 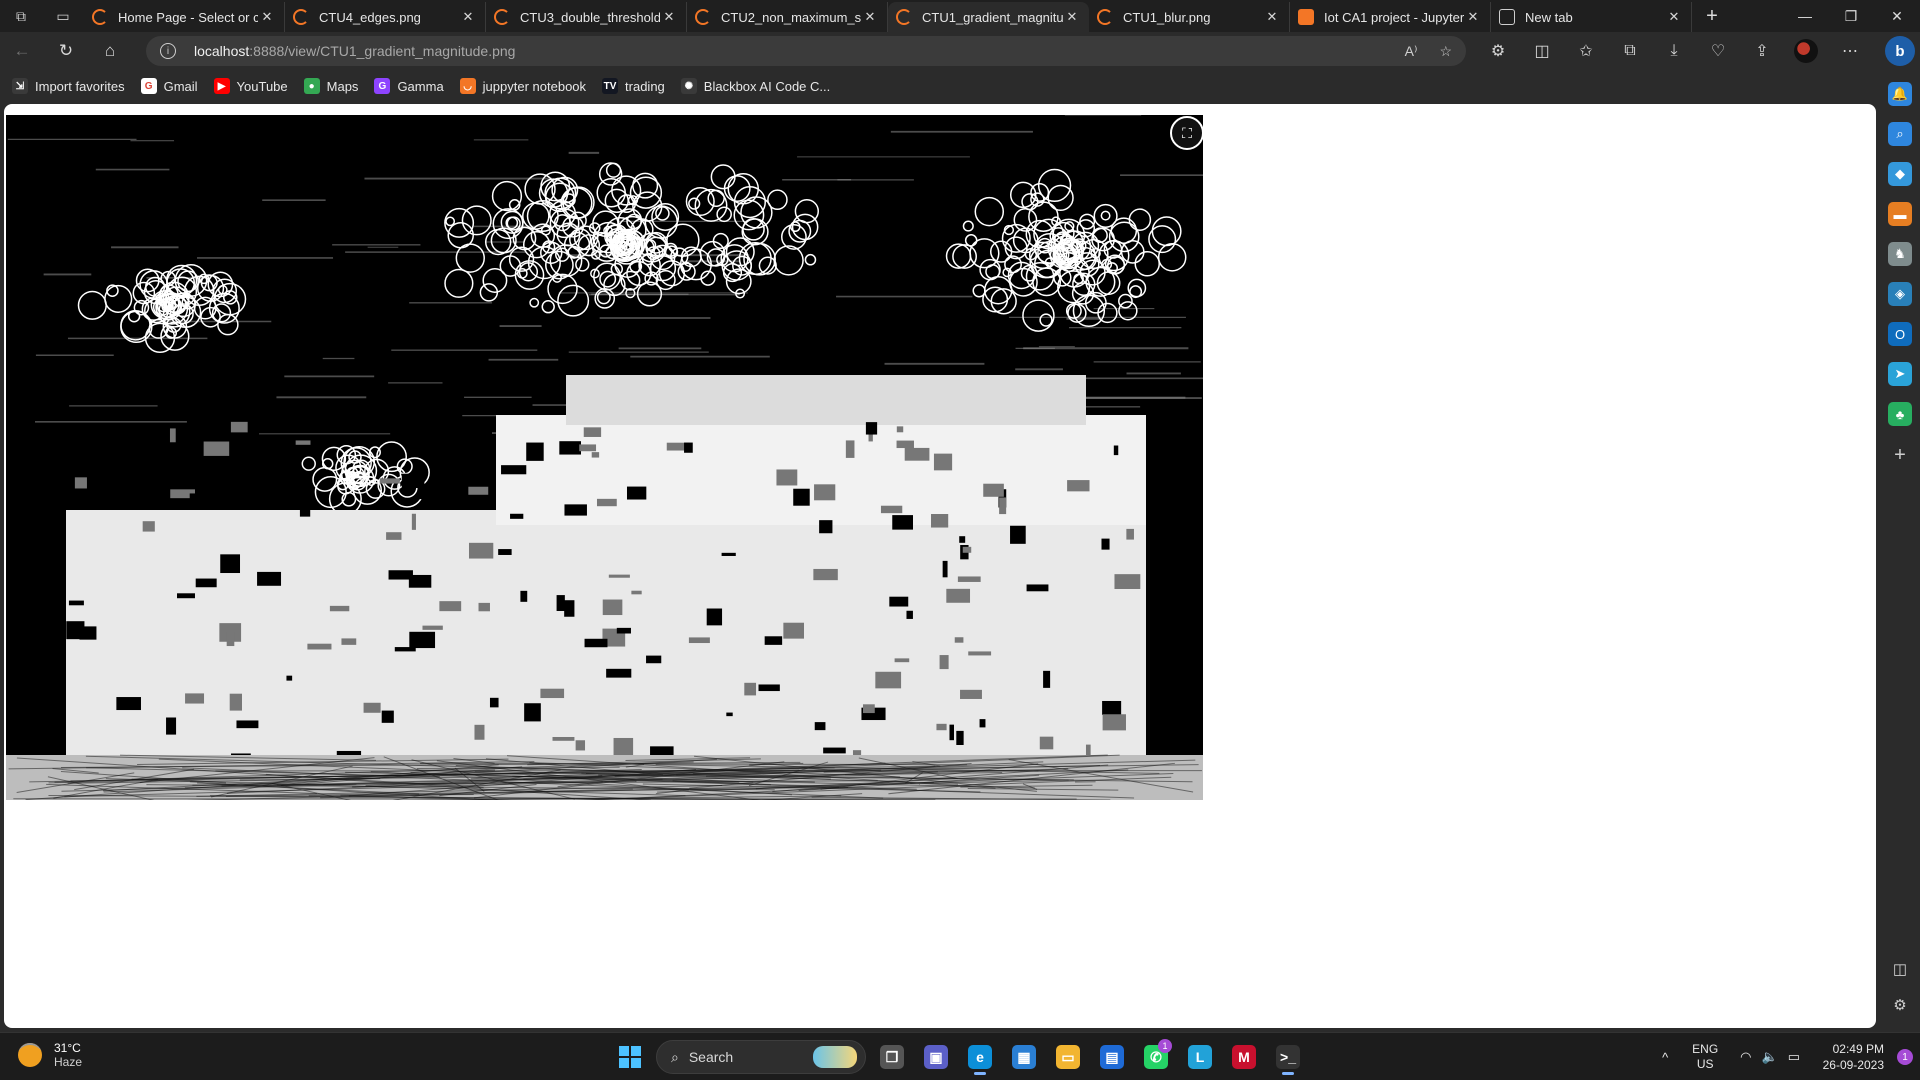 I want to click on sidebar-app-list: 🔔 ⌕ ◆ ▬ ♞ ◈ O ➤ ♣, so click(x=1900, y=246).